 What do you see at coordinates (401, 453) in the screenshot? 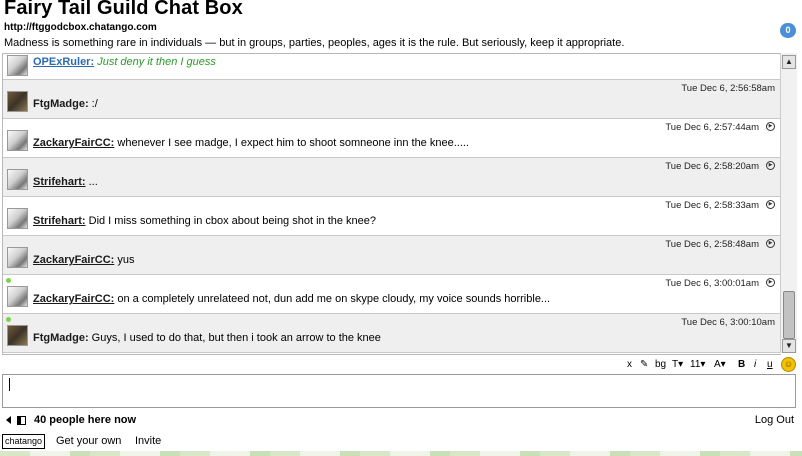
I see `background-strip` at bounding box center [401, 453].